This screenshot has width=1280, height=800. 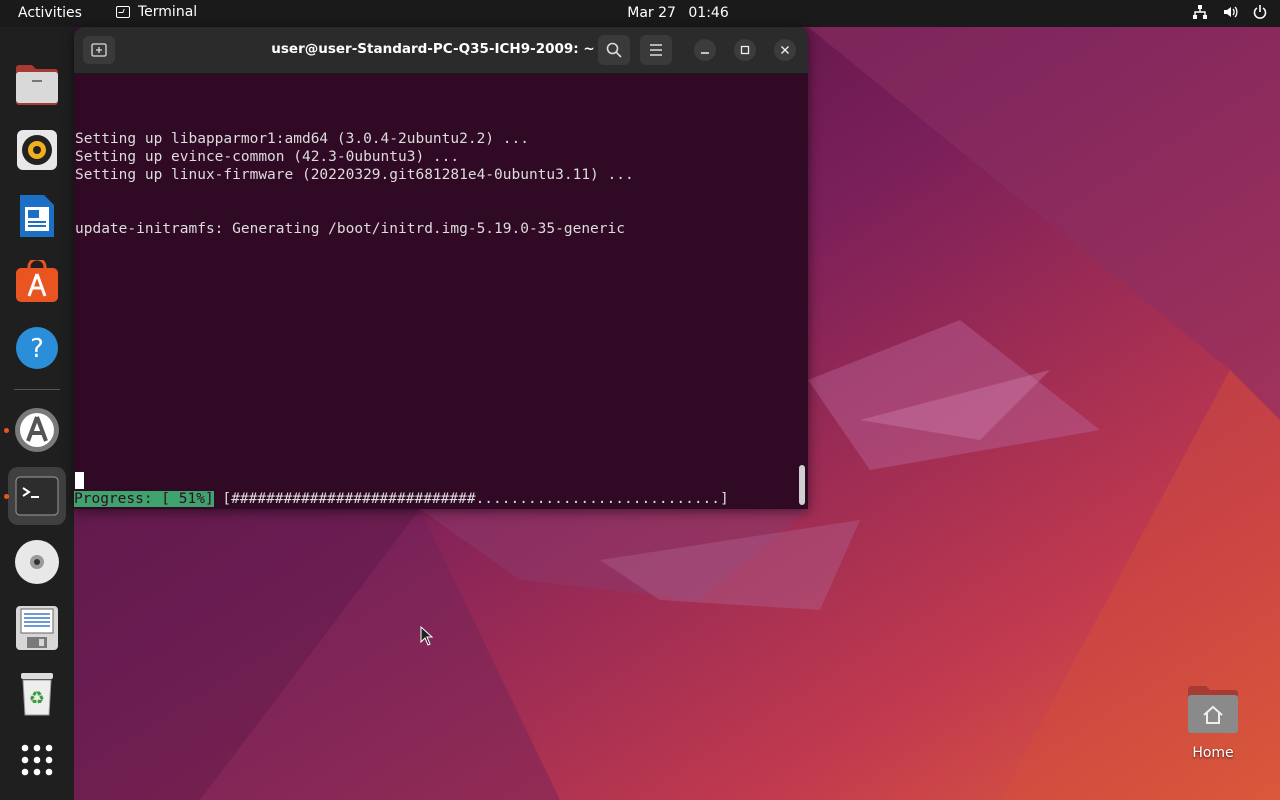 I want to click on close-icon, so click(x=785, y=50).